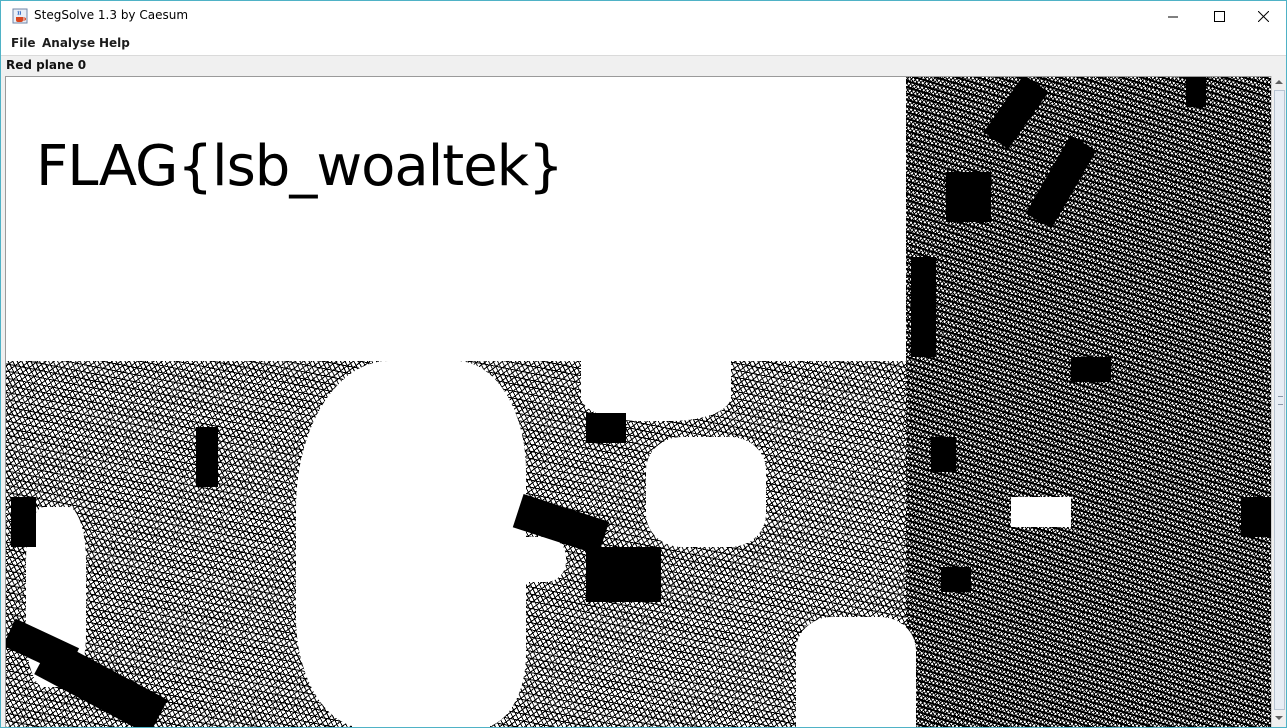 The width and height of the screenshot is (1287, 728). I want to click on minimize-button, so click(1173, 16).